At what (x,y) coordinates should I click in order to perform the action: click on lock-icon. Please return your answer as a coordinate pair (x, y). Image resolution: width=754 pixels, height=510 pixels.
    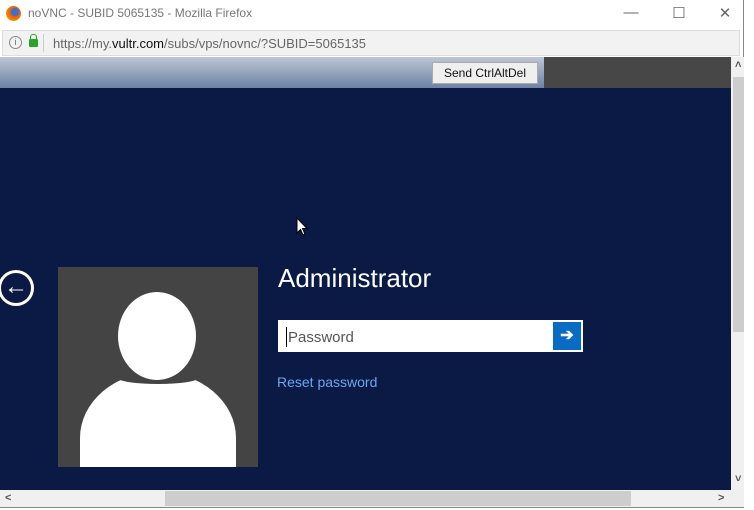
    Looking at the image, I should click on (33, 40).